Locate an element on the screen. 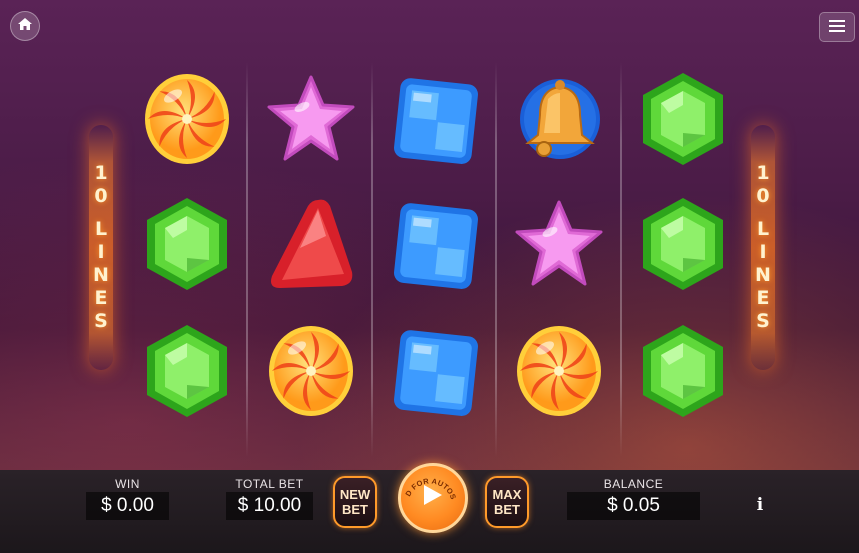 This screenshot has height=553, width=859. win-value: $ 0.00 is located at coordinates (127, 505).